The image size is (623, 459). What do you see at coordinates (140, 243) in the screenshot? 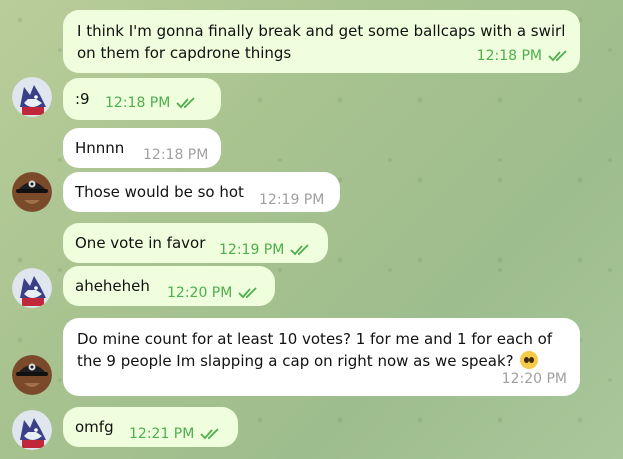
I see `message-text: One vote in favor` at bounding box center [140, 243].